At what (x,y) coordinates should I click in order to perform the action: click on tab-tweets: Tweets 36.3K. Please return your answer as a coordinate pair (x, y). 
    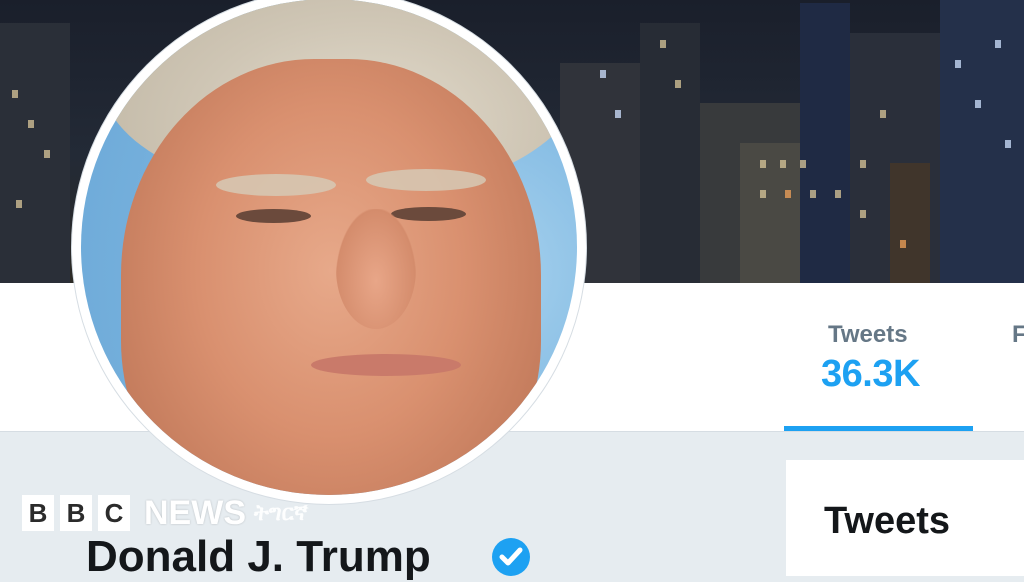
    Looking at the image, I should click on (878, 357).